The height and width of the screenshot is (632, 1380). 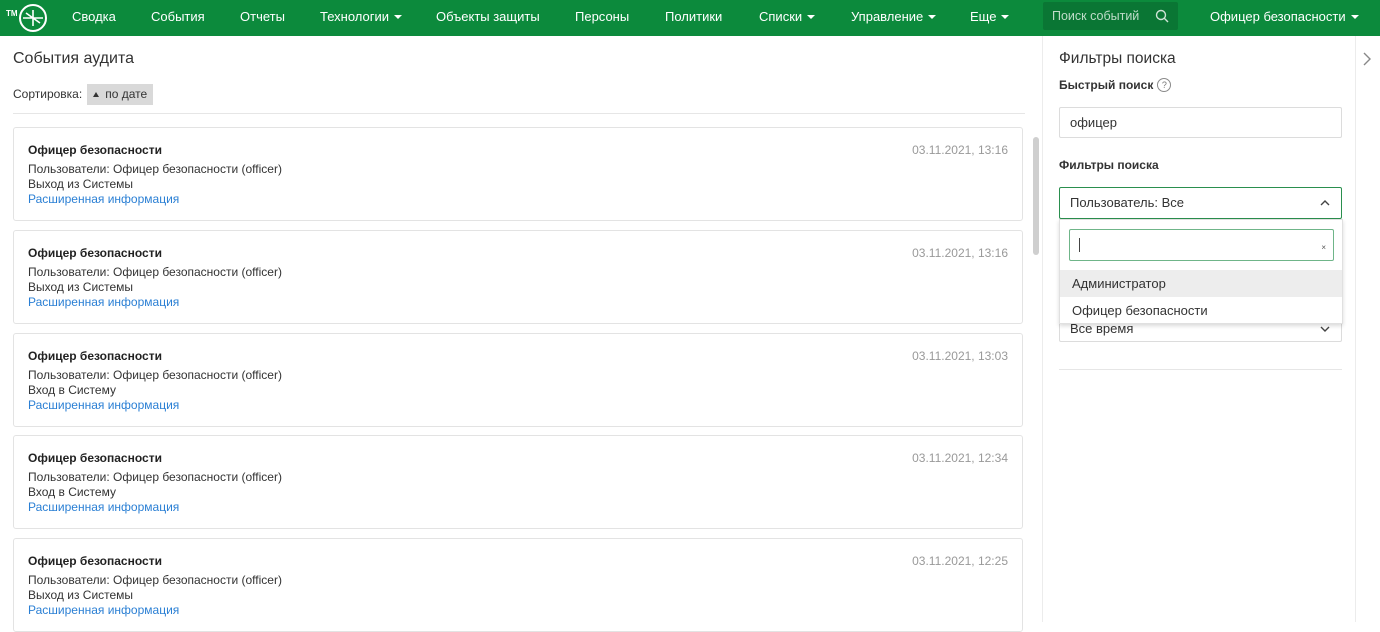 I want to click on sort-label: Сортировка:, so click(x=48, y=94).